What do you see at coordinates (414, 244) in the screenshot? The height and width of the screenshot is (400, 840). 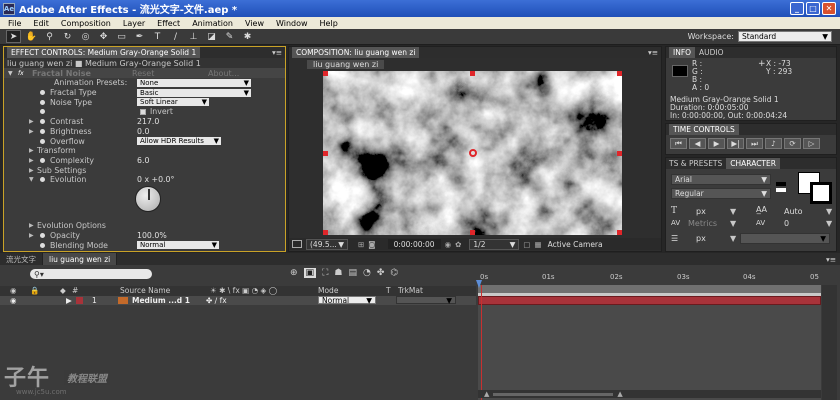 I see `current-time-display: 0:00:00:00` at bounding box center [414, 244].